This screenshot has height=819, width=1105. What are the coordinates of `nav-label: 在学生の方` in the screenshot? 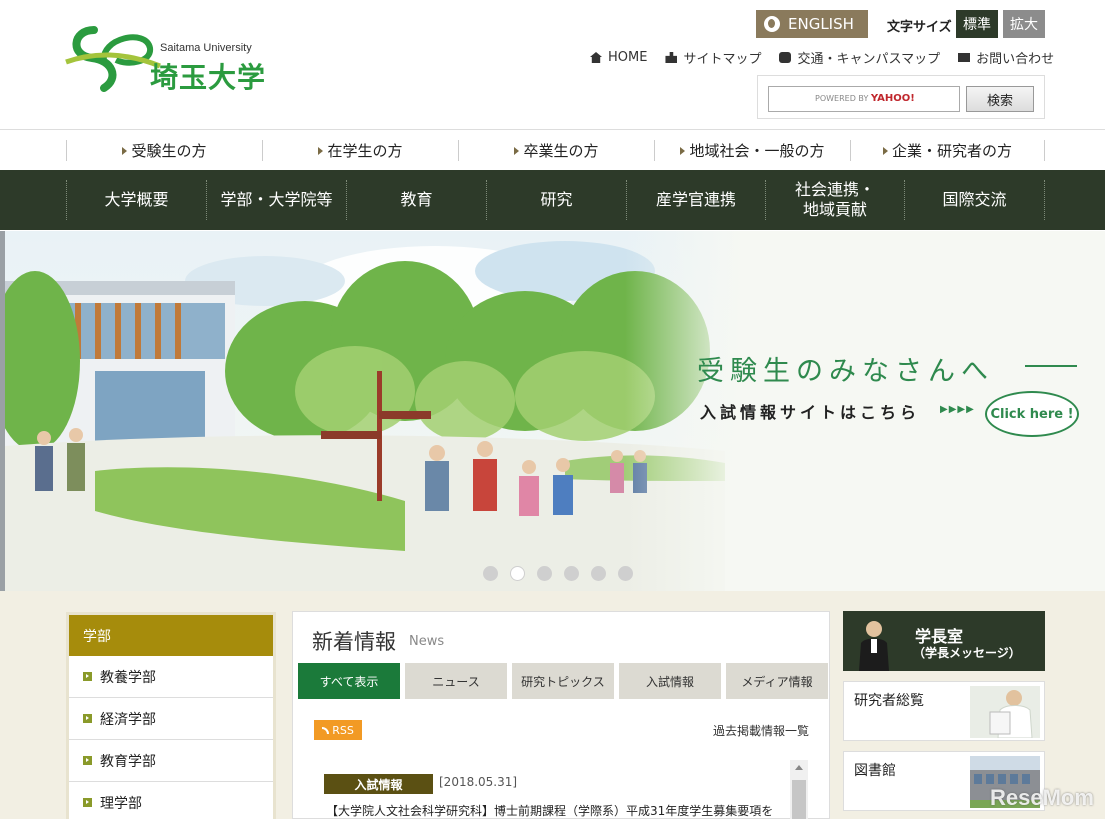 It's located at (365, 151).